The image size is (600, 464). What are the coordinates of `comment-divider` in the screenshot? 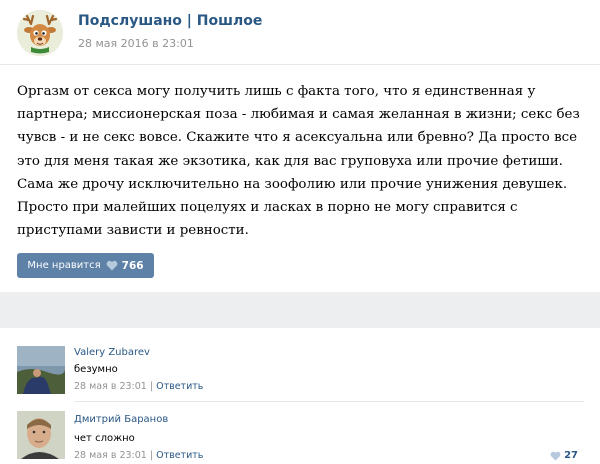 It's located at (329, 401).